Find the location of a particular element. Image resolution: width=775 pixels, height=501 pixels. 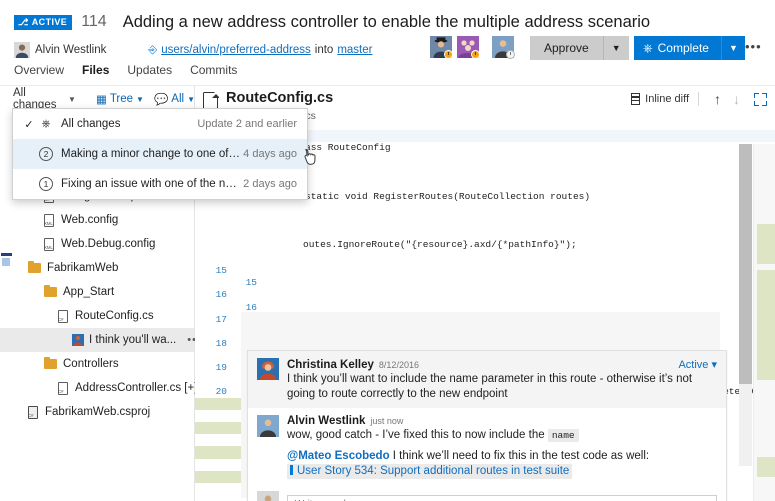

csproj-file-icon: C# is located at coordinates (33, 412).